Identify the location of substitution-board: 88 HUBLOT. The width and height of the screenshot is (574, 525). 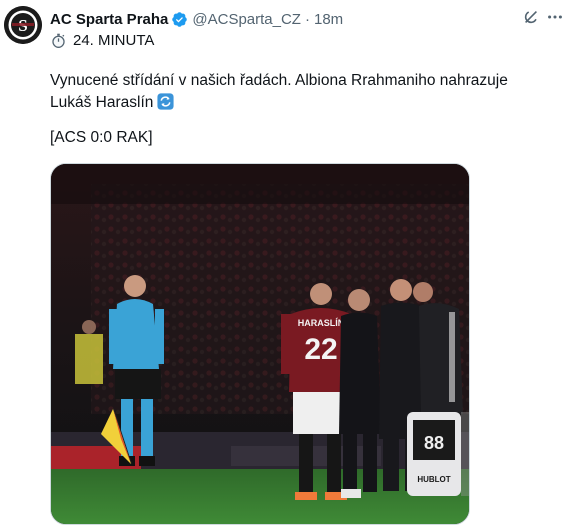
(434, 454).